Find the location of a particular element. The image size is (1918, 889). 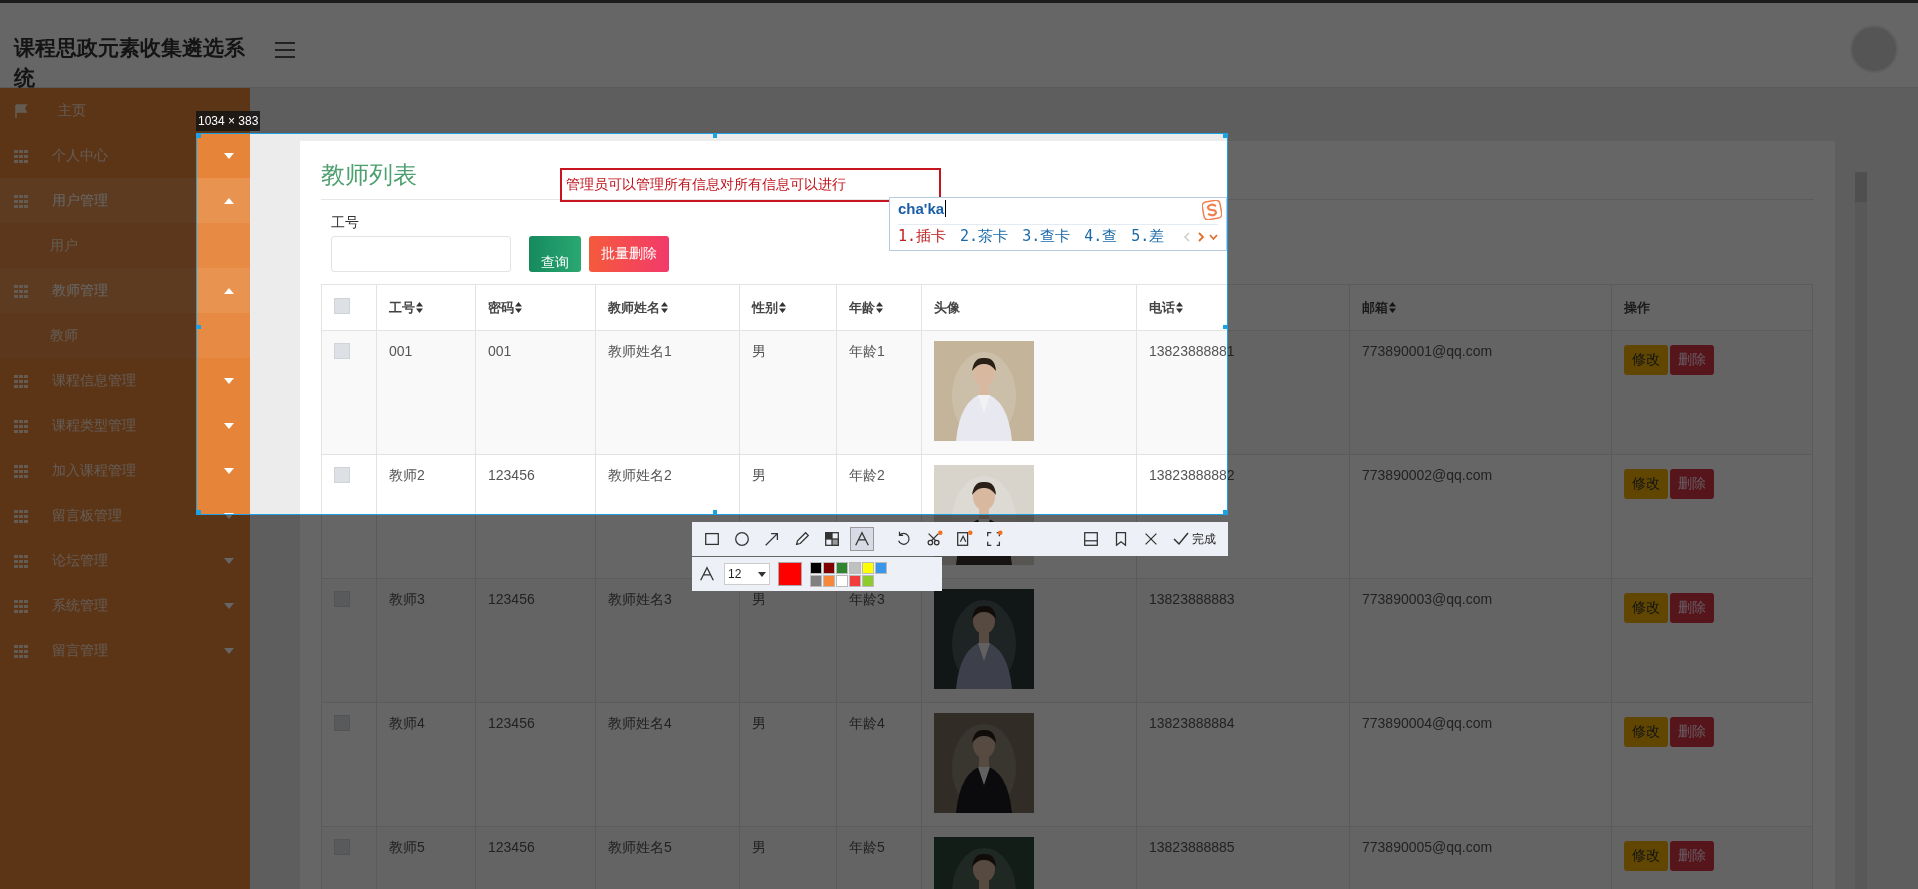

table-cell: 13823888884 is located at coordinates (1192, 723).